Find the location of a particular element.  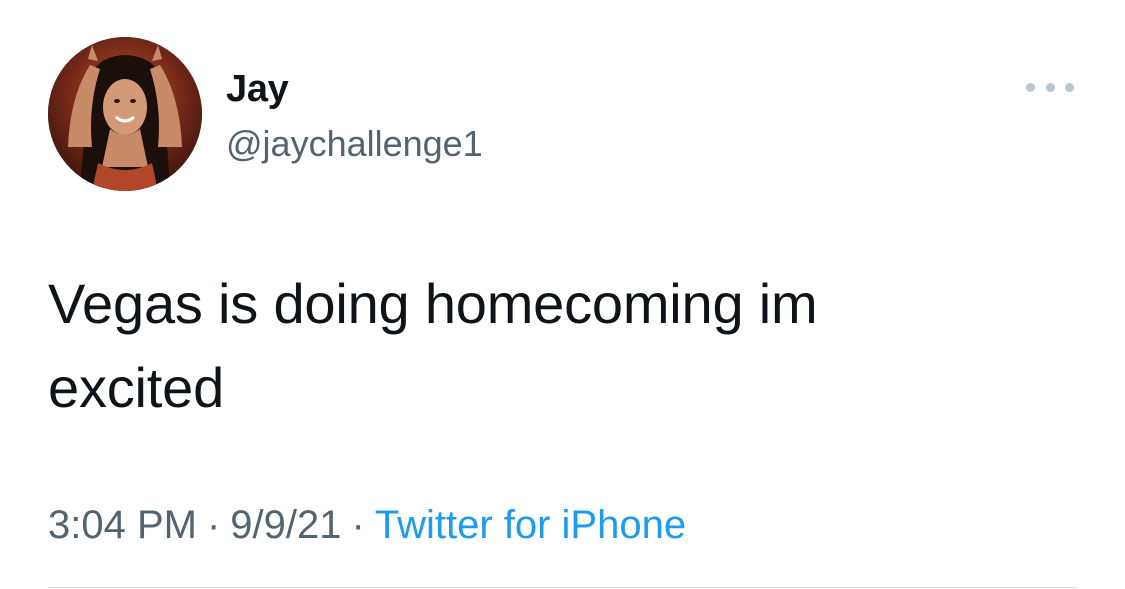

tweet-text-line: Vegas is doing homecoming im is located at coordinates (433, 303).